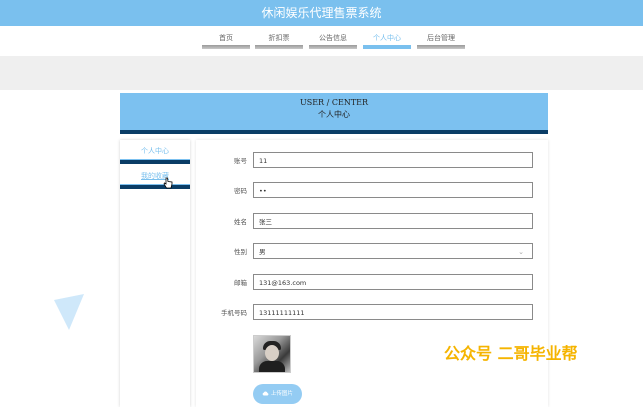  I want to click on nav-item-admin: 后台管理, so click(441, 41).